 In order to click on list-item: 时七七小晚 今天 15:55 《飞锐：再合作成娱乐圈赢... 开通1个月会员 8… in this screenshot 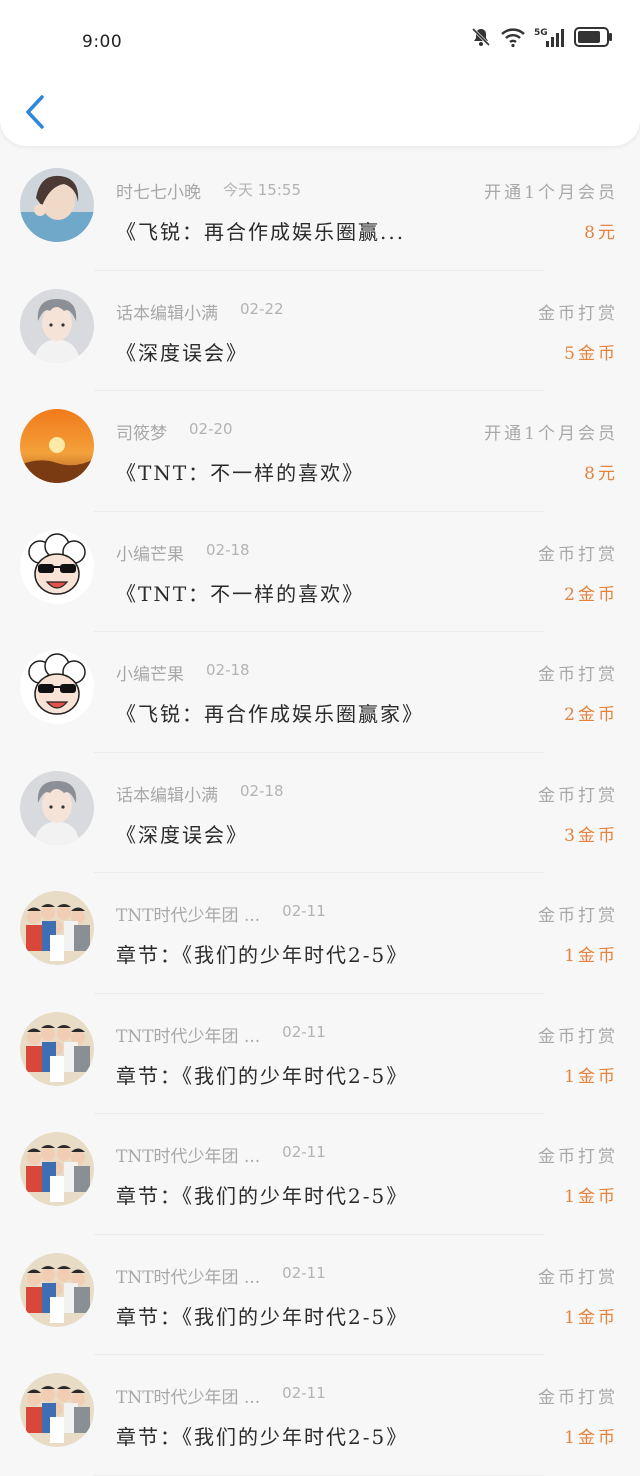, I will do `click(320, 210)`.